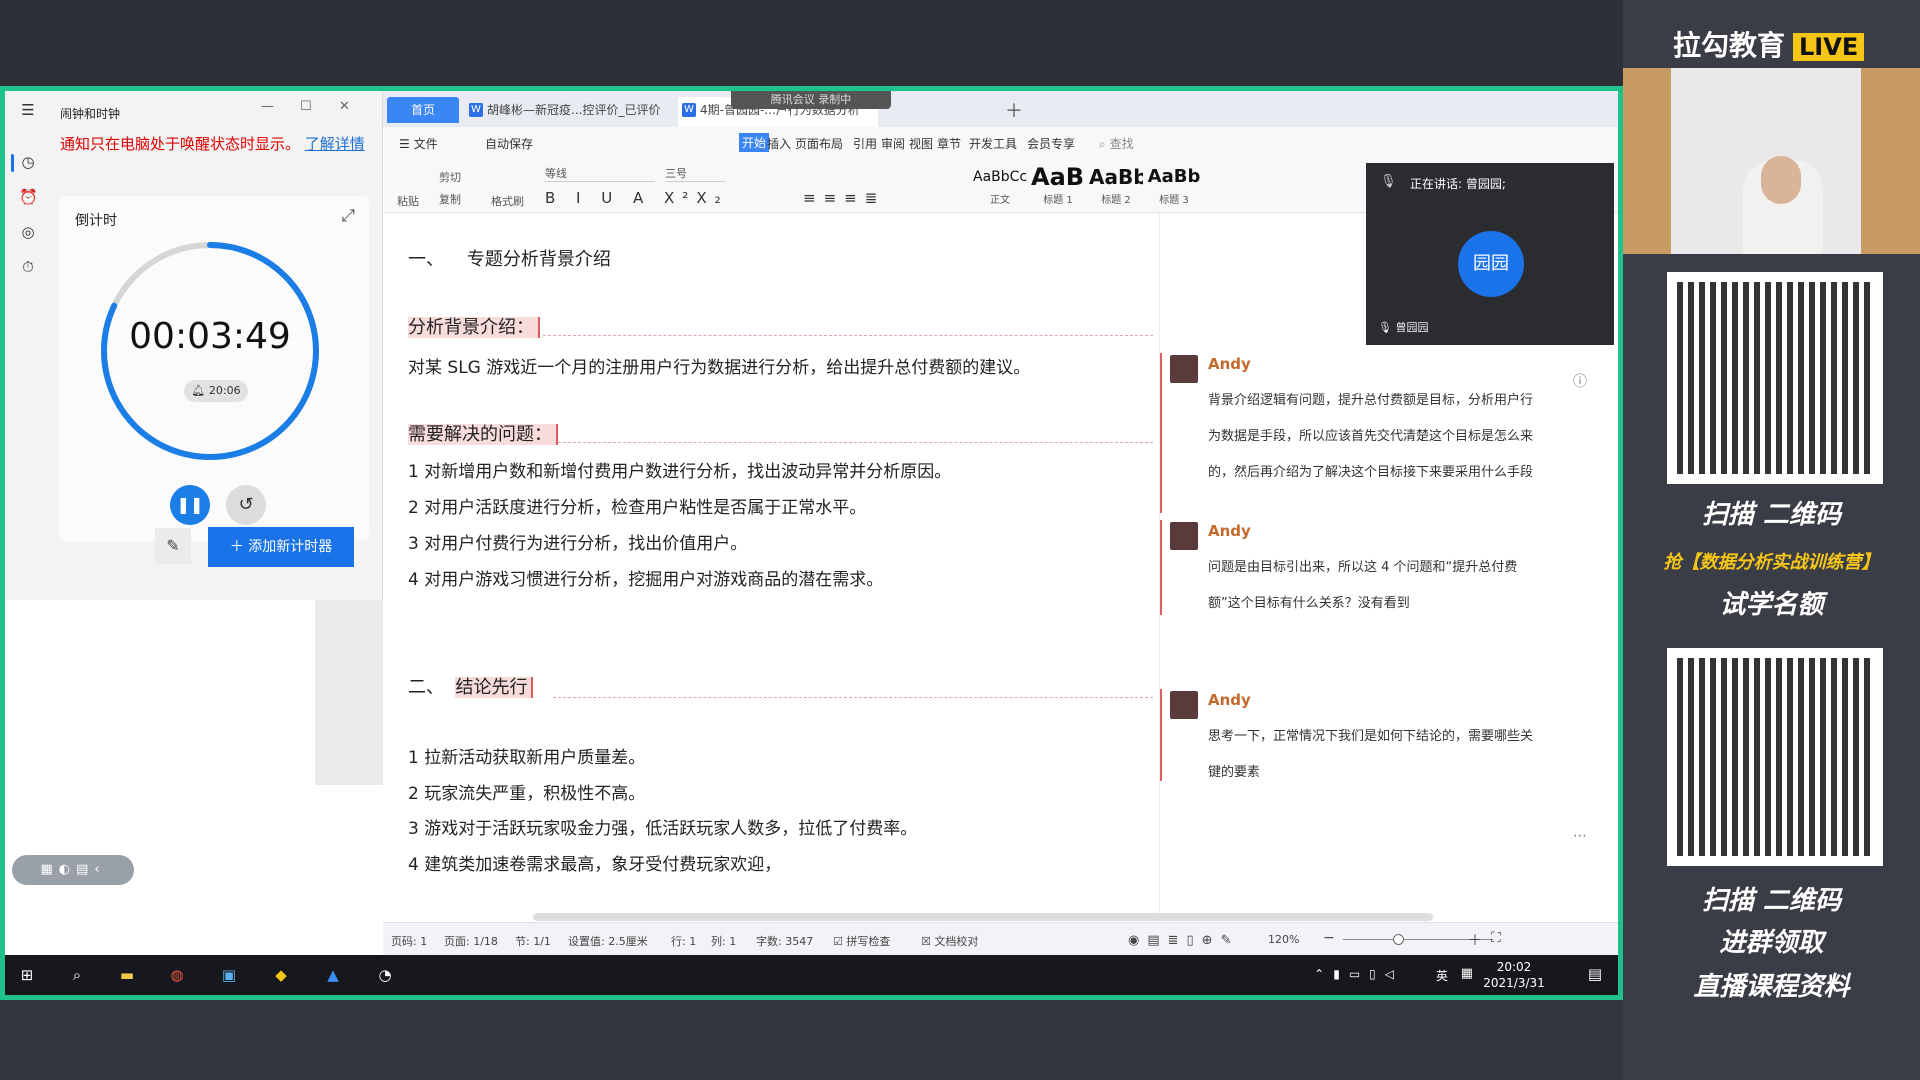 This screenshot has width=1920, height=1080. Describe the element at coordinates (1442, 975) in the screenshot. I see `ime-indicator: 英` at that location.